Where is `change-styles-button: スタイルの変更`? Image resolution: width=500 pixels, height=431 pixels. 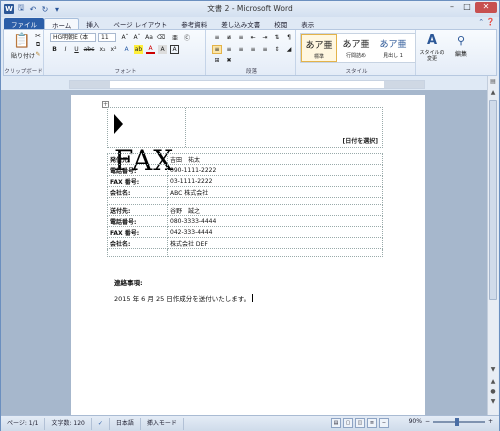 change-styles-button: スタイルの変更 is located at coordinates (432, 56).